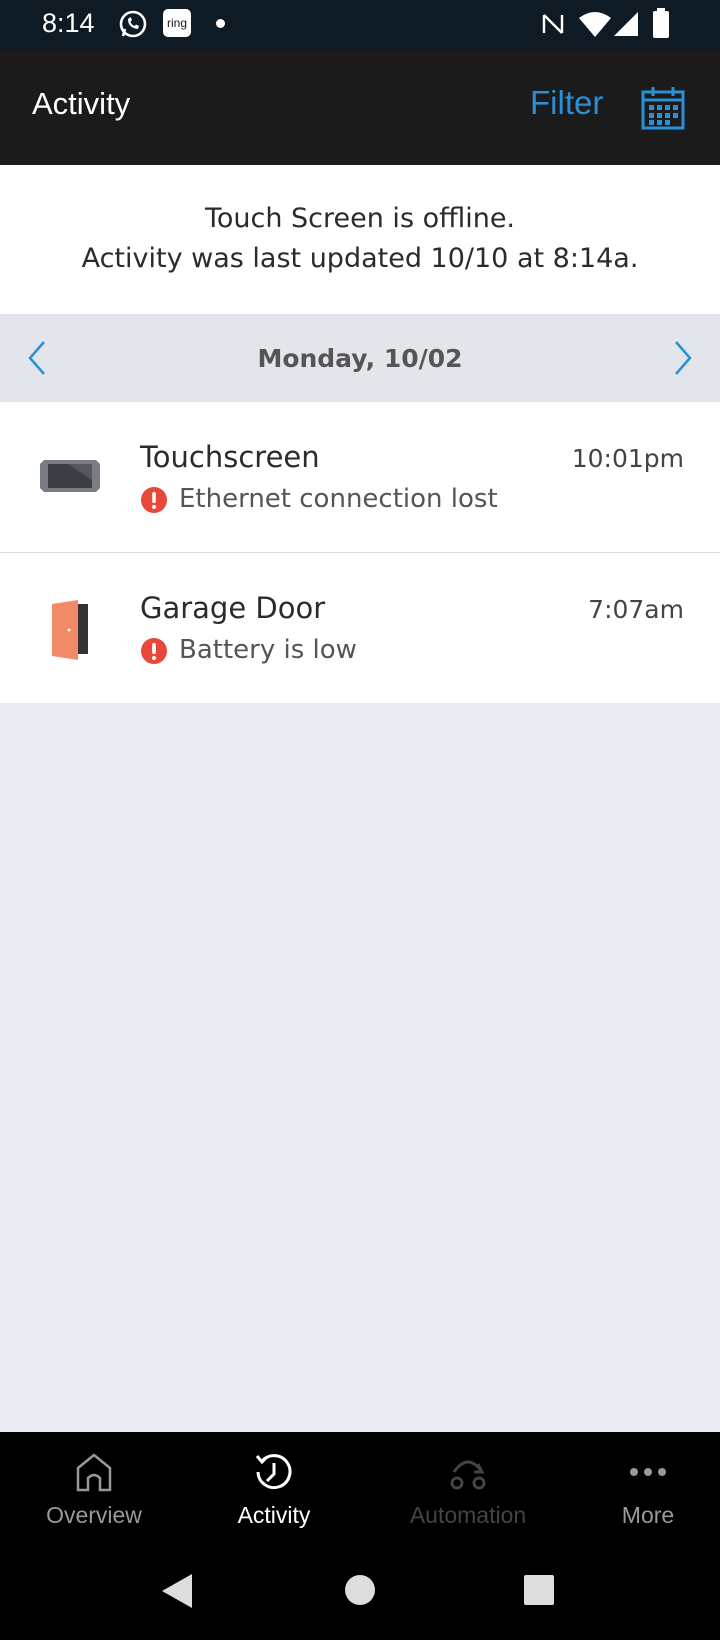 Image resolution: width=720 pixels, height=1640 pixels. What do you see at coordinates (274, 1515) in the screenshot?
I see `tab-label: Activity` at bounding box center [274, 1515].